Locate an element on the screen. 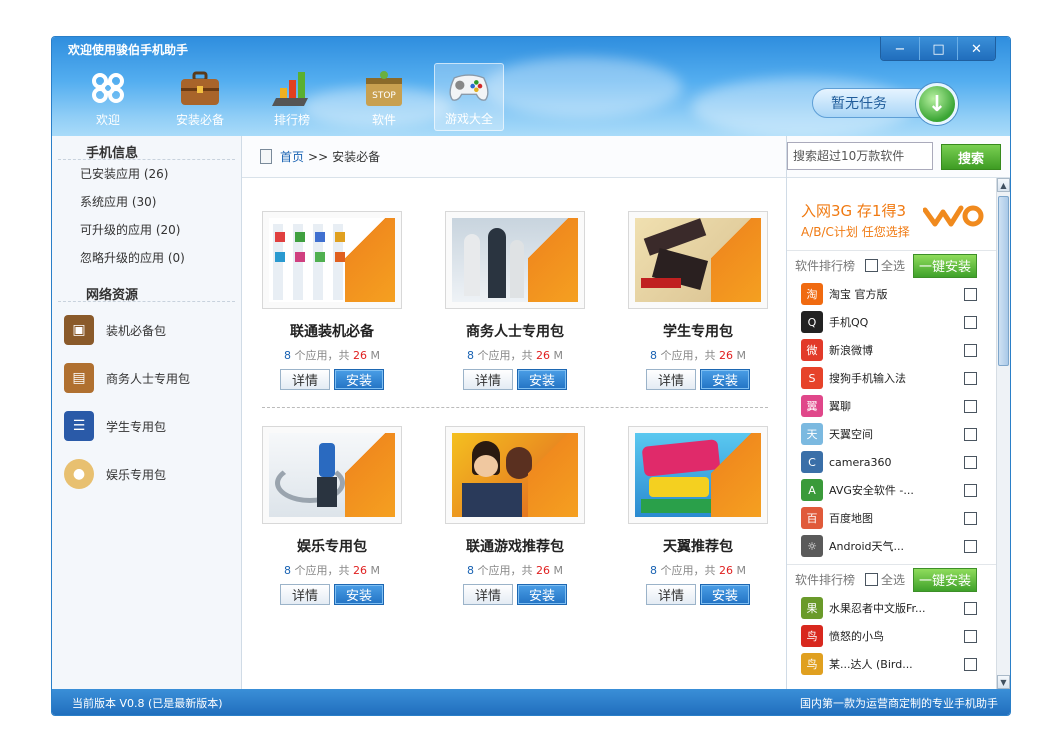 The height and width of the screenshot is (752, 1062). sidebar-item-installed: 已安装应用 (26) is located at coordinates (146, 174).